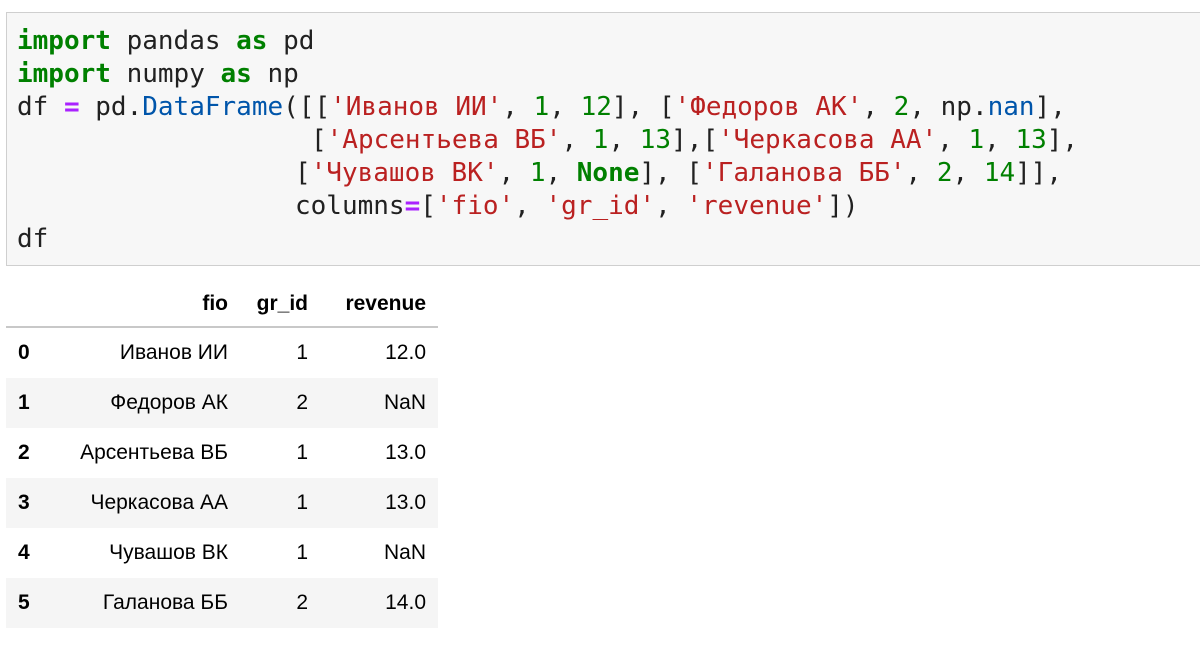  Describe the element at coordinates (168, 552) in the screenshot. I see `cell-fio: Чувашов ВК` at that location.